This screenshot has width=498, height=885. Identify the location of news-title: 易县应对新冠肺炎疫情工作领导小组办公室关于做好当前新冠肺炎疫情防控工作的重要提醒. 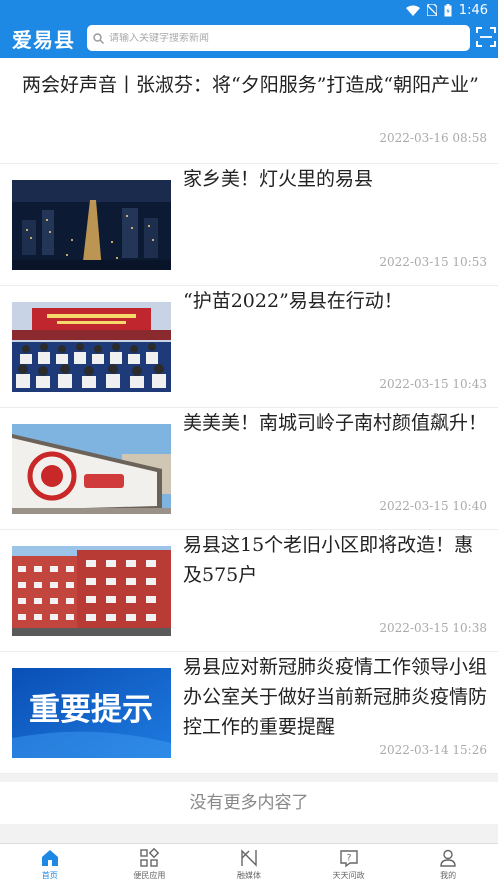
(335, 697).